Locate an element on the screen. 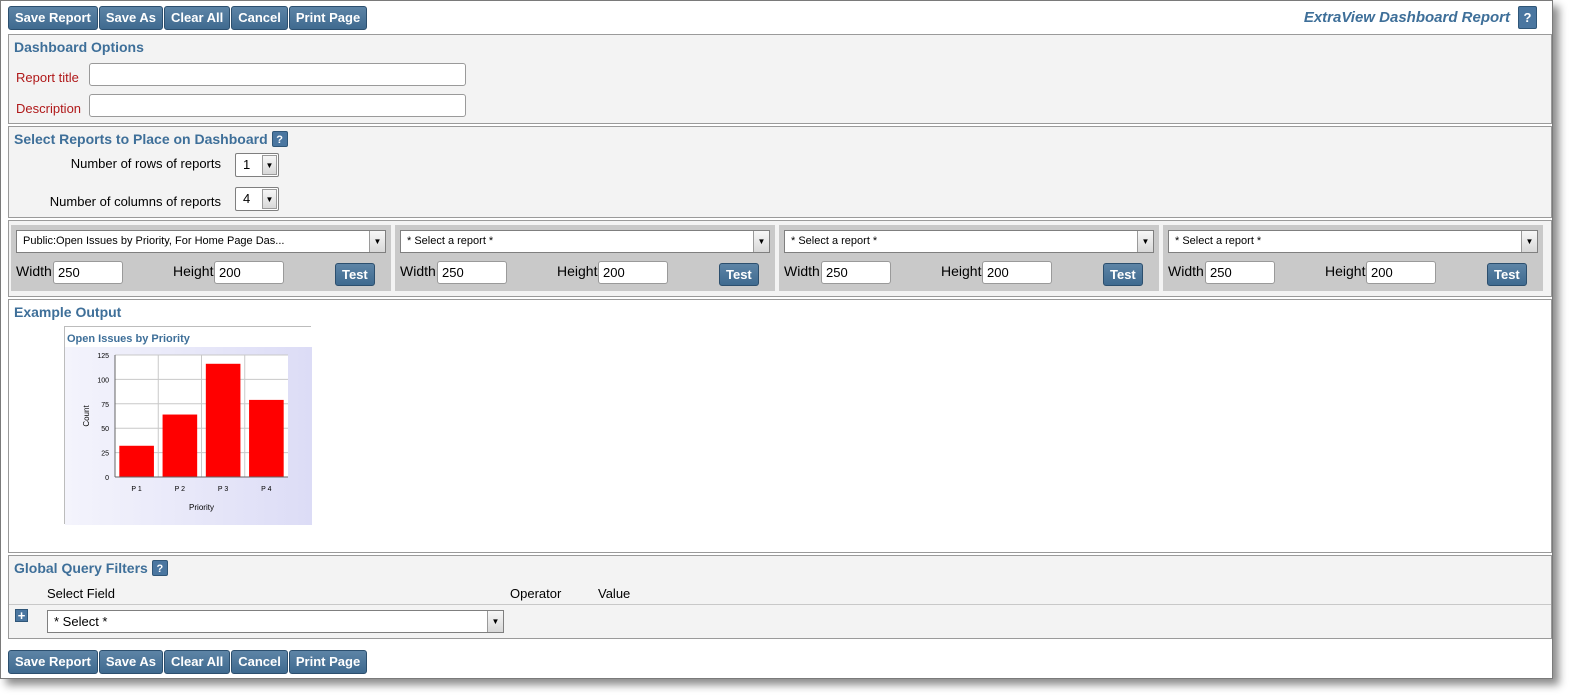  filter-field-select-value: * Select * is located at coordinates (81, 621).